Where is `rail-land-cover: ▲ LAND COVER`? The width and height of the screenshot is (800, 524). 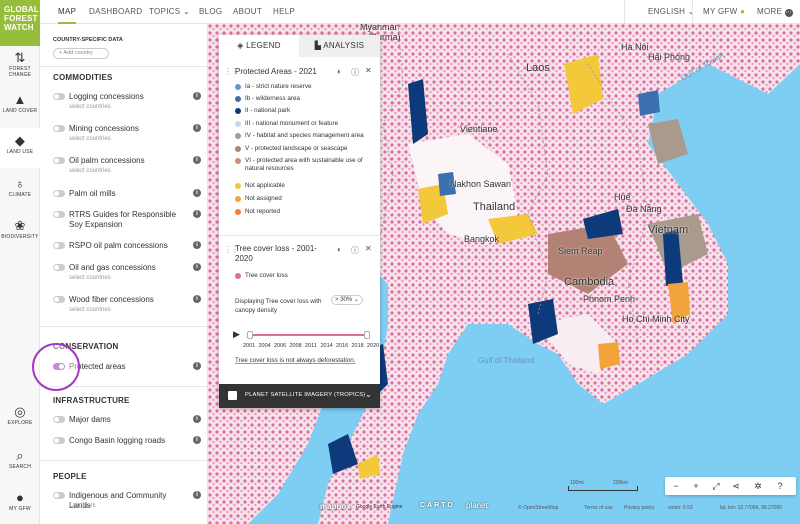
rail-land-cover: ▲ LAND COVER is located at coordinates (20, 105).